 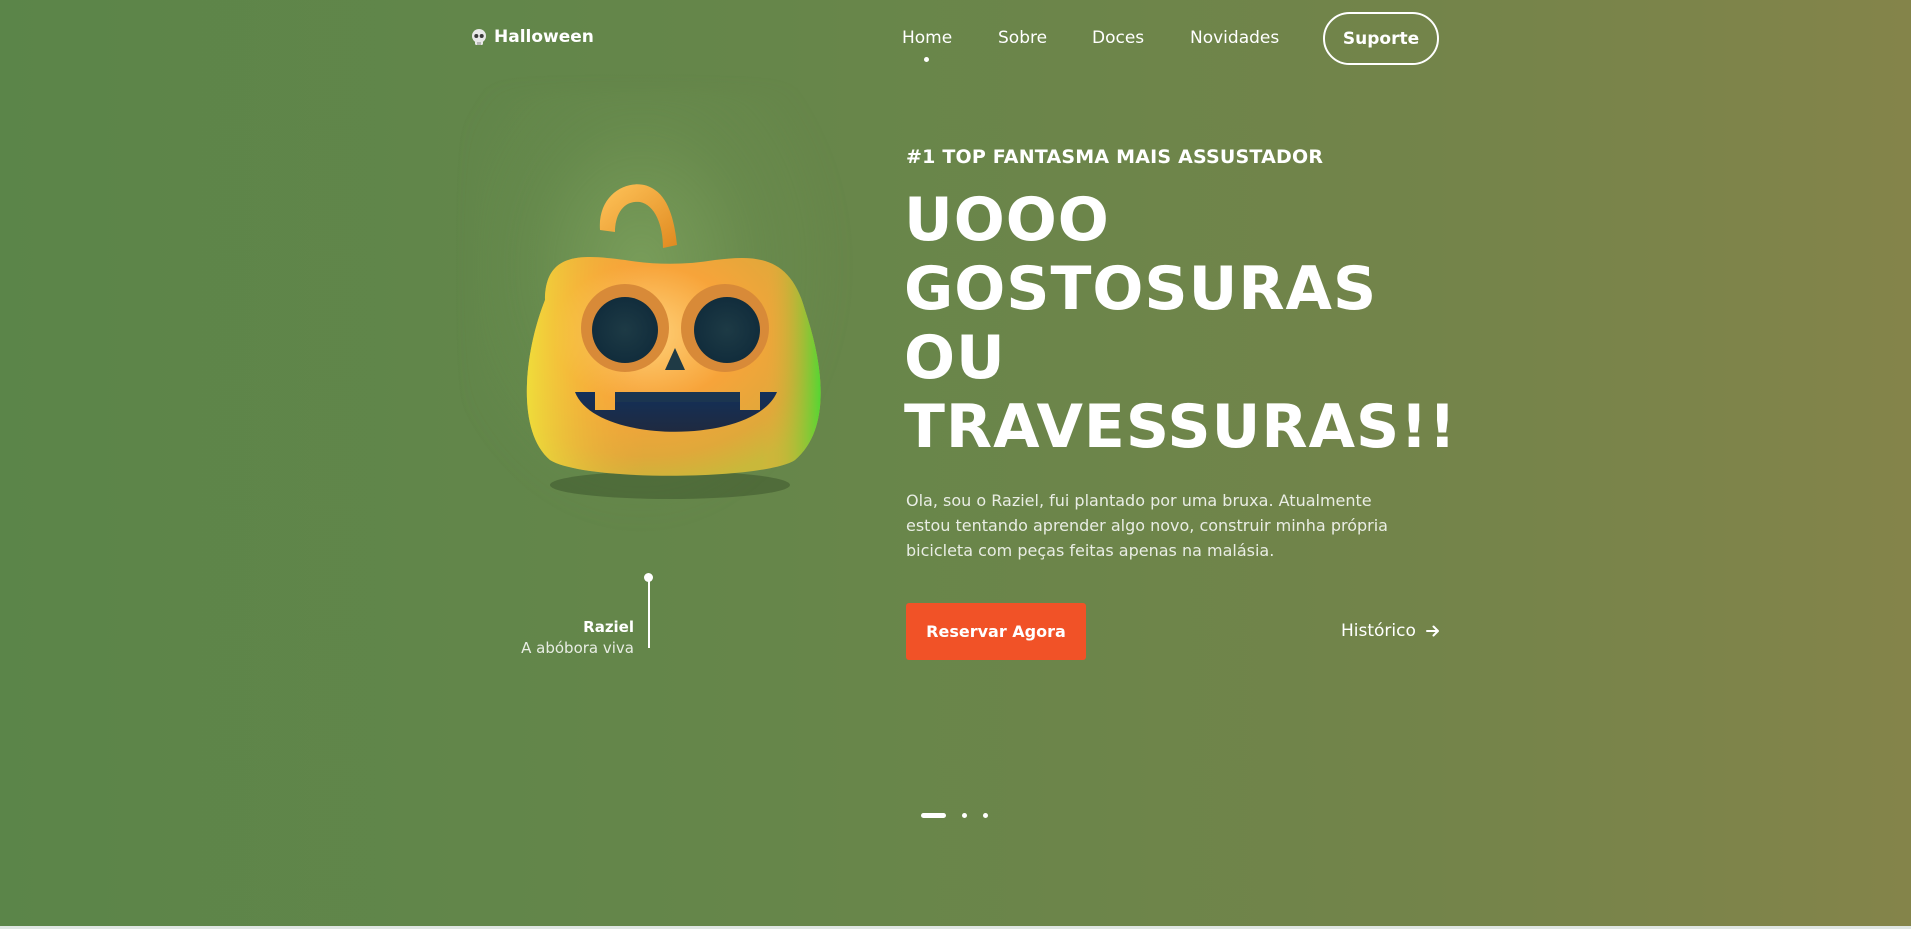 What do you see at coordinates (1432, 631) in the screenshot?
I see `arrow-right-icon` at bounding box center [1432, 631].